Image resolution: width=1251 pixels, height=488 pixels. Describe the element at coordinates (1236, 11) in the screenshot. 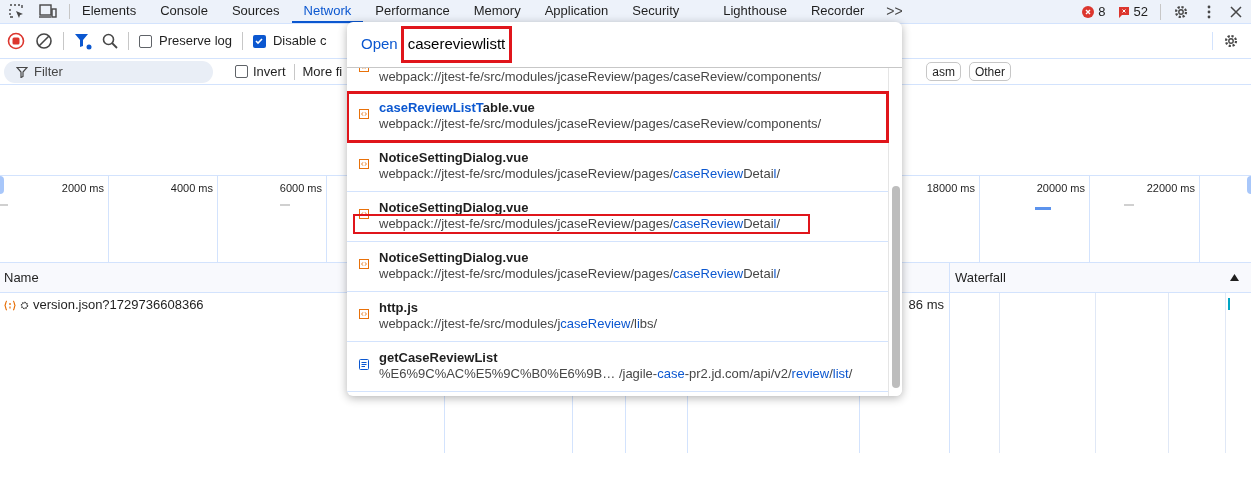

I see `close-icon` at that location.